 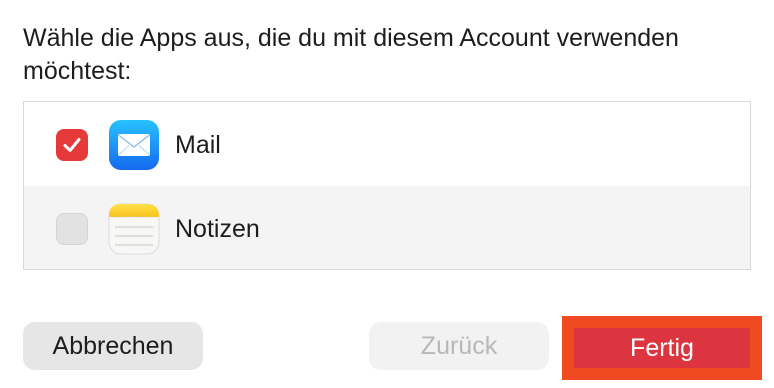 I want to click on cancel-button: Abbrechen, so click(x=113, y=346).